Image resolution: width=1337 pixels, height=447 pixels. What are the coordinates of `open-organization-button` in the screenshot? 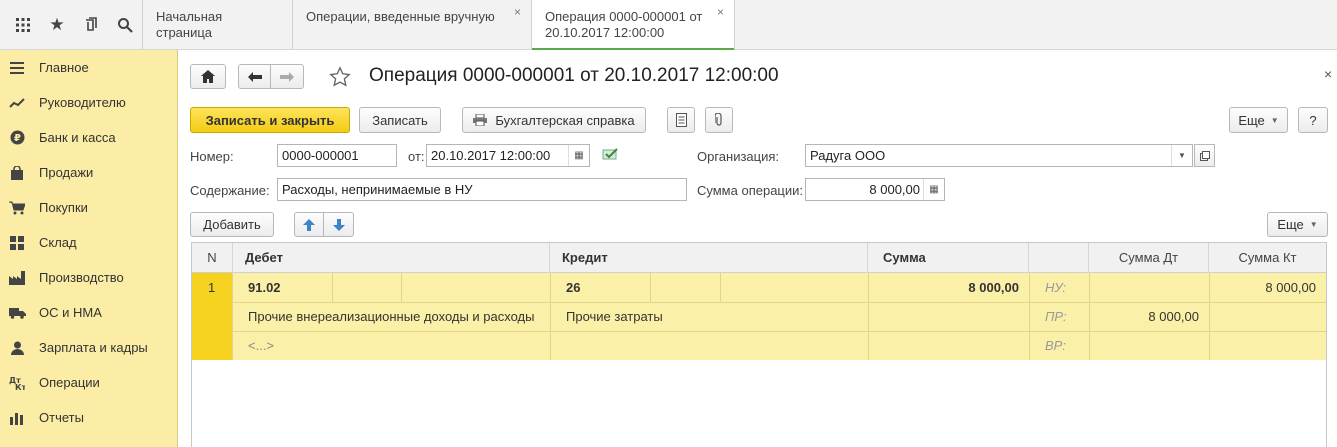 It's located at (1204, 155).